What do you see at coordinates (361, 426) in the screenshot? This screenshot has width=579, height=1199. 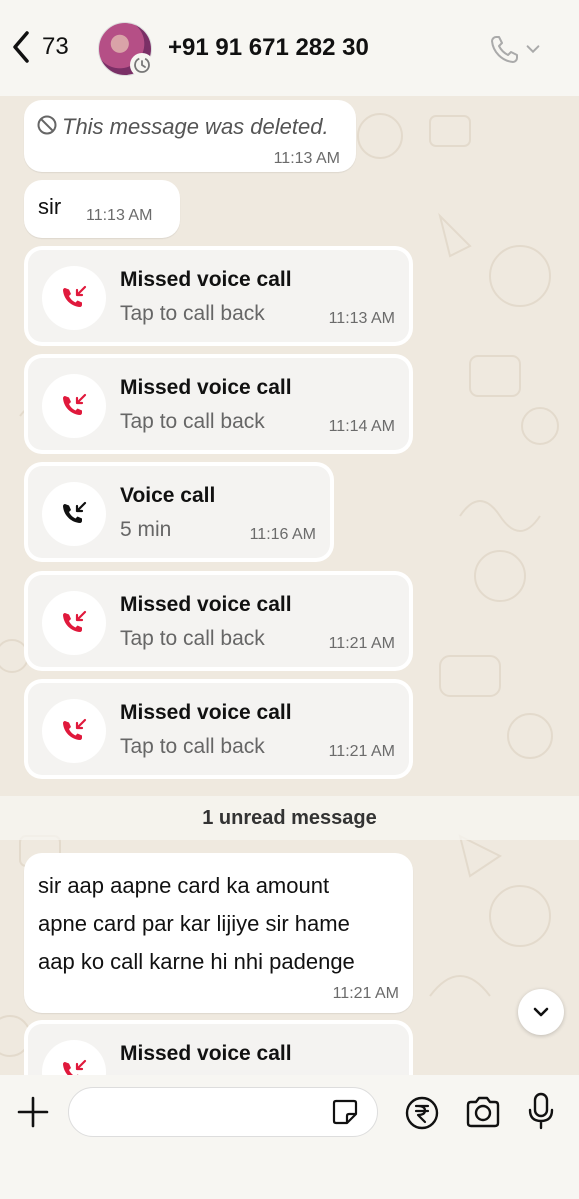 I see `call-time: 11:14 AM` at bounding box center [361, 426].